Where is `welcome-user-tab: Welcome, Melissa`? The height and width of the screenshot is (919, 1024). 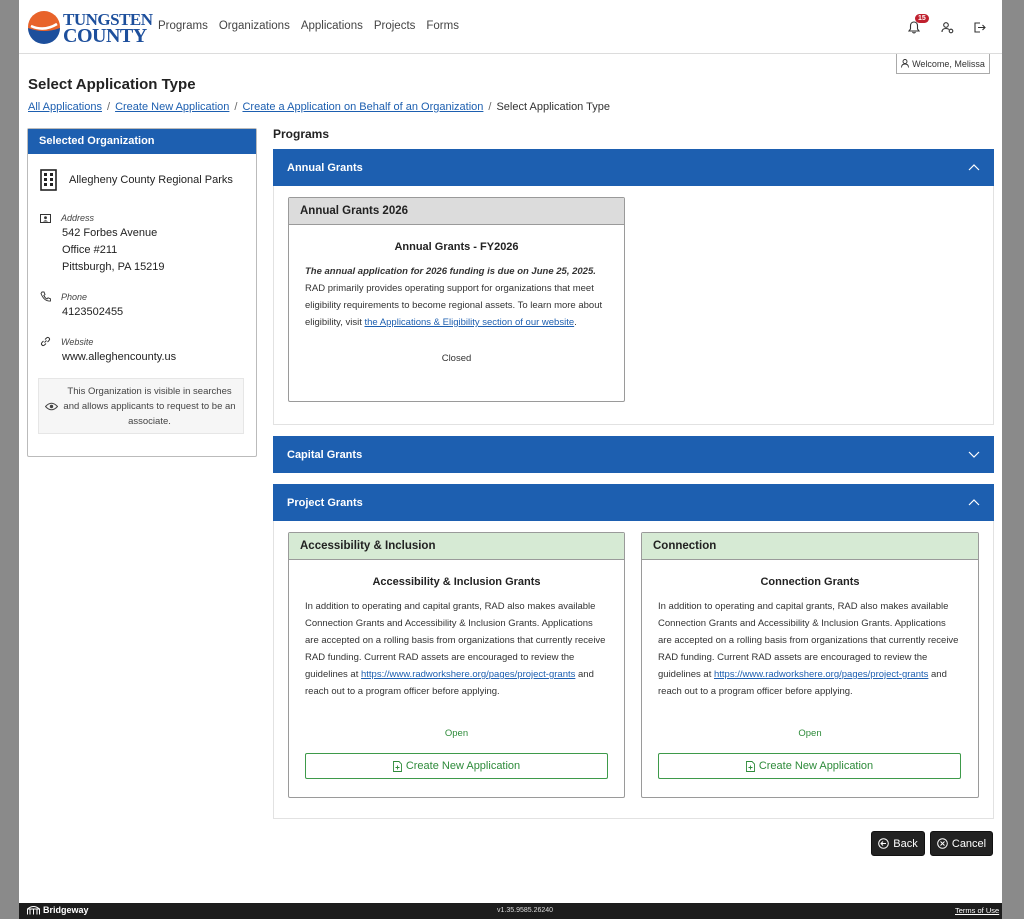 welcome-user-tab: Welcome, Melissa is located at coordinates (943, 64).